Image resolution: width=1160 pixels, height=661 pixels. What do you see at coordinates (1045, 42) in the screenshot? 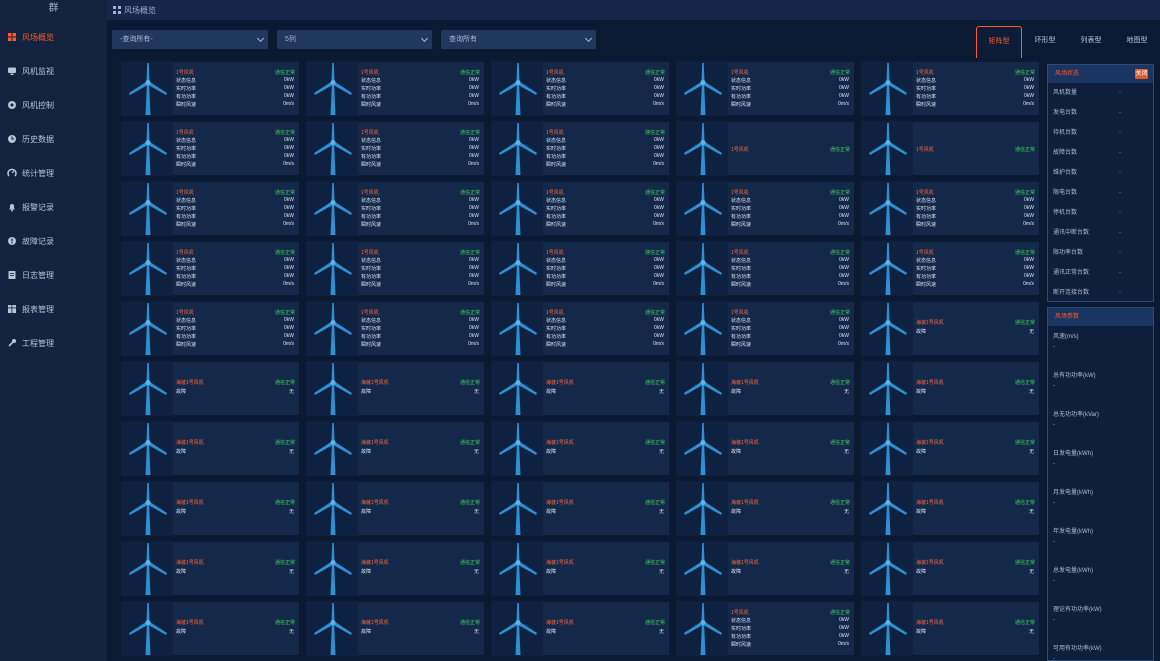
I see `tab-view-2: 环形型` at bounding box center [1045, 42].